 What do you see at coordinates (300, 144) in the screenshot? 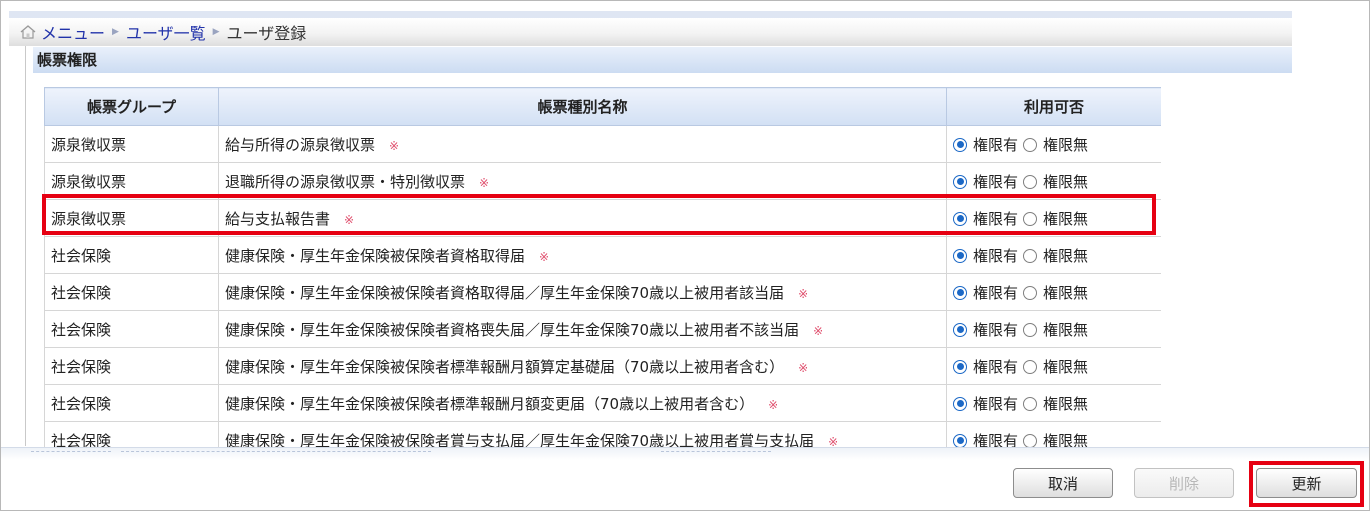
I see `form-name-text: 給与所得の源泉徴収票` at bounding box center [300, 144].